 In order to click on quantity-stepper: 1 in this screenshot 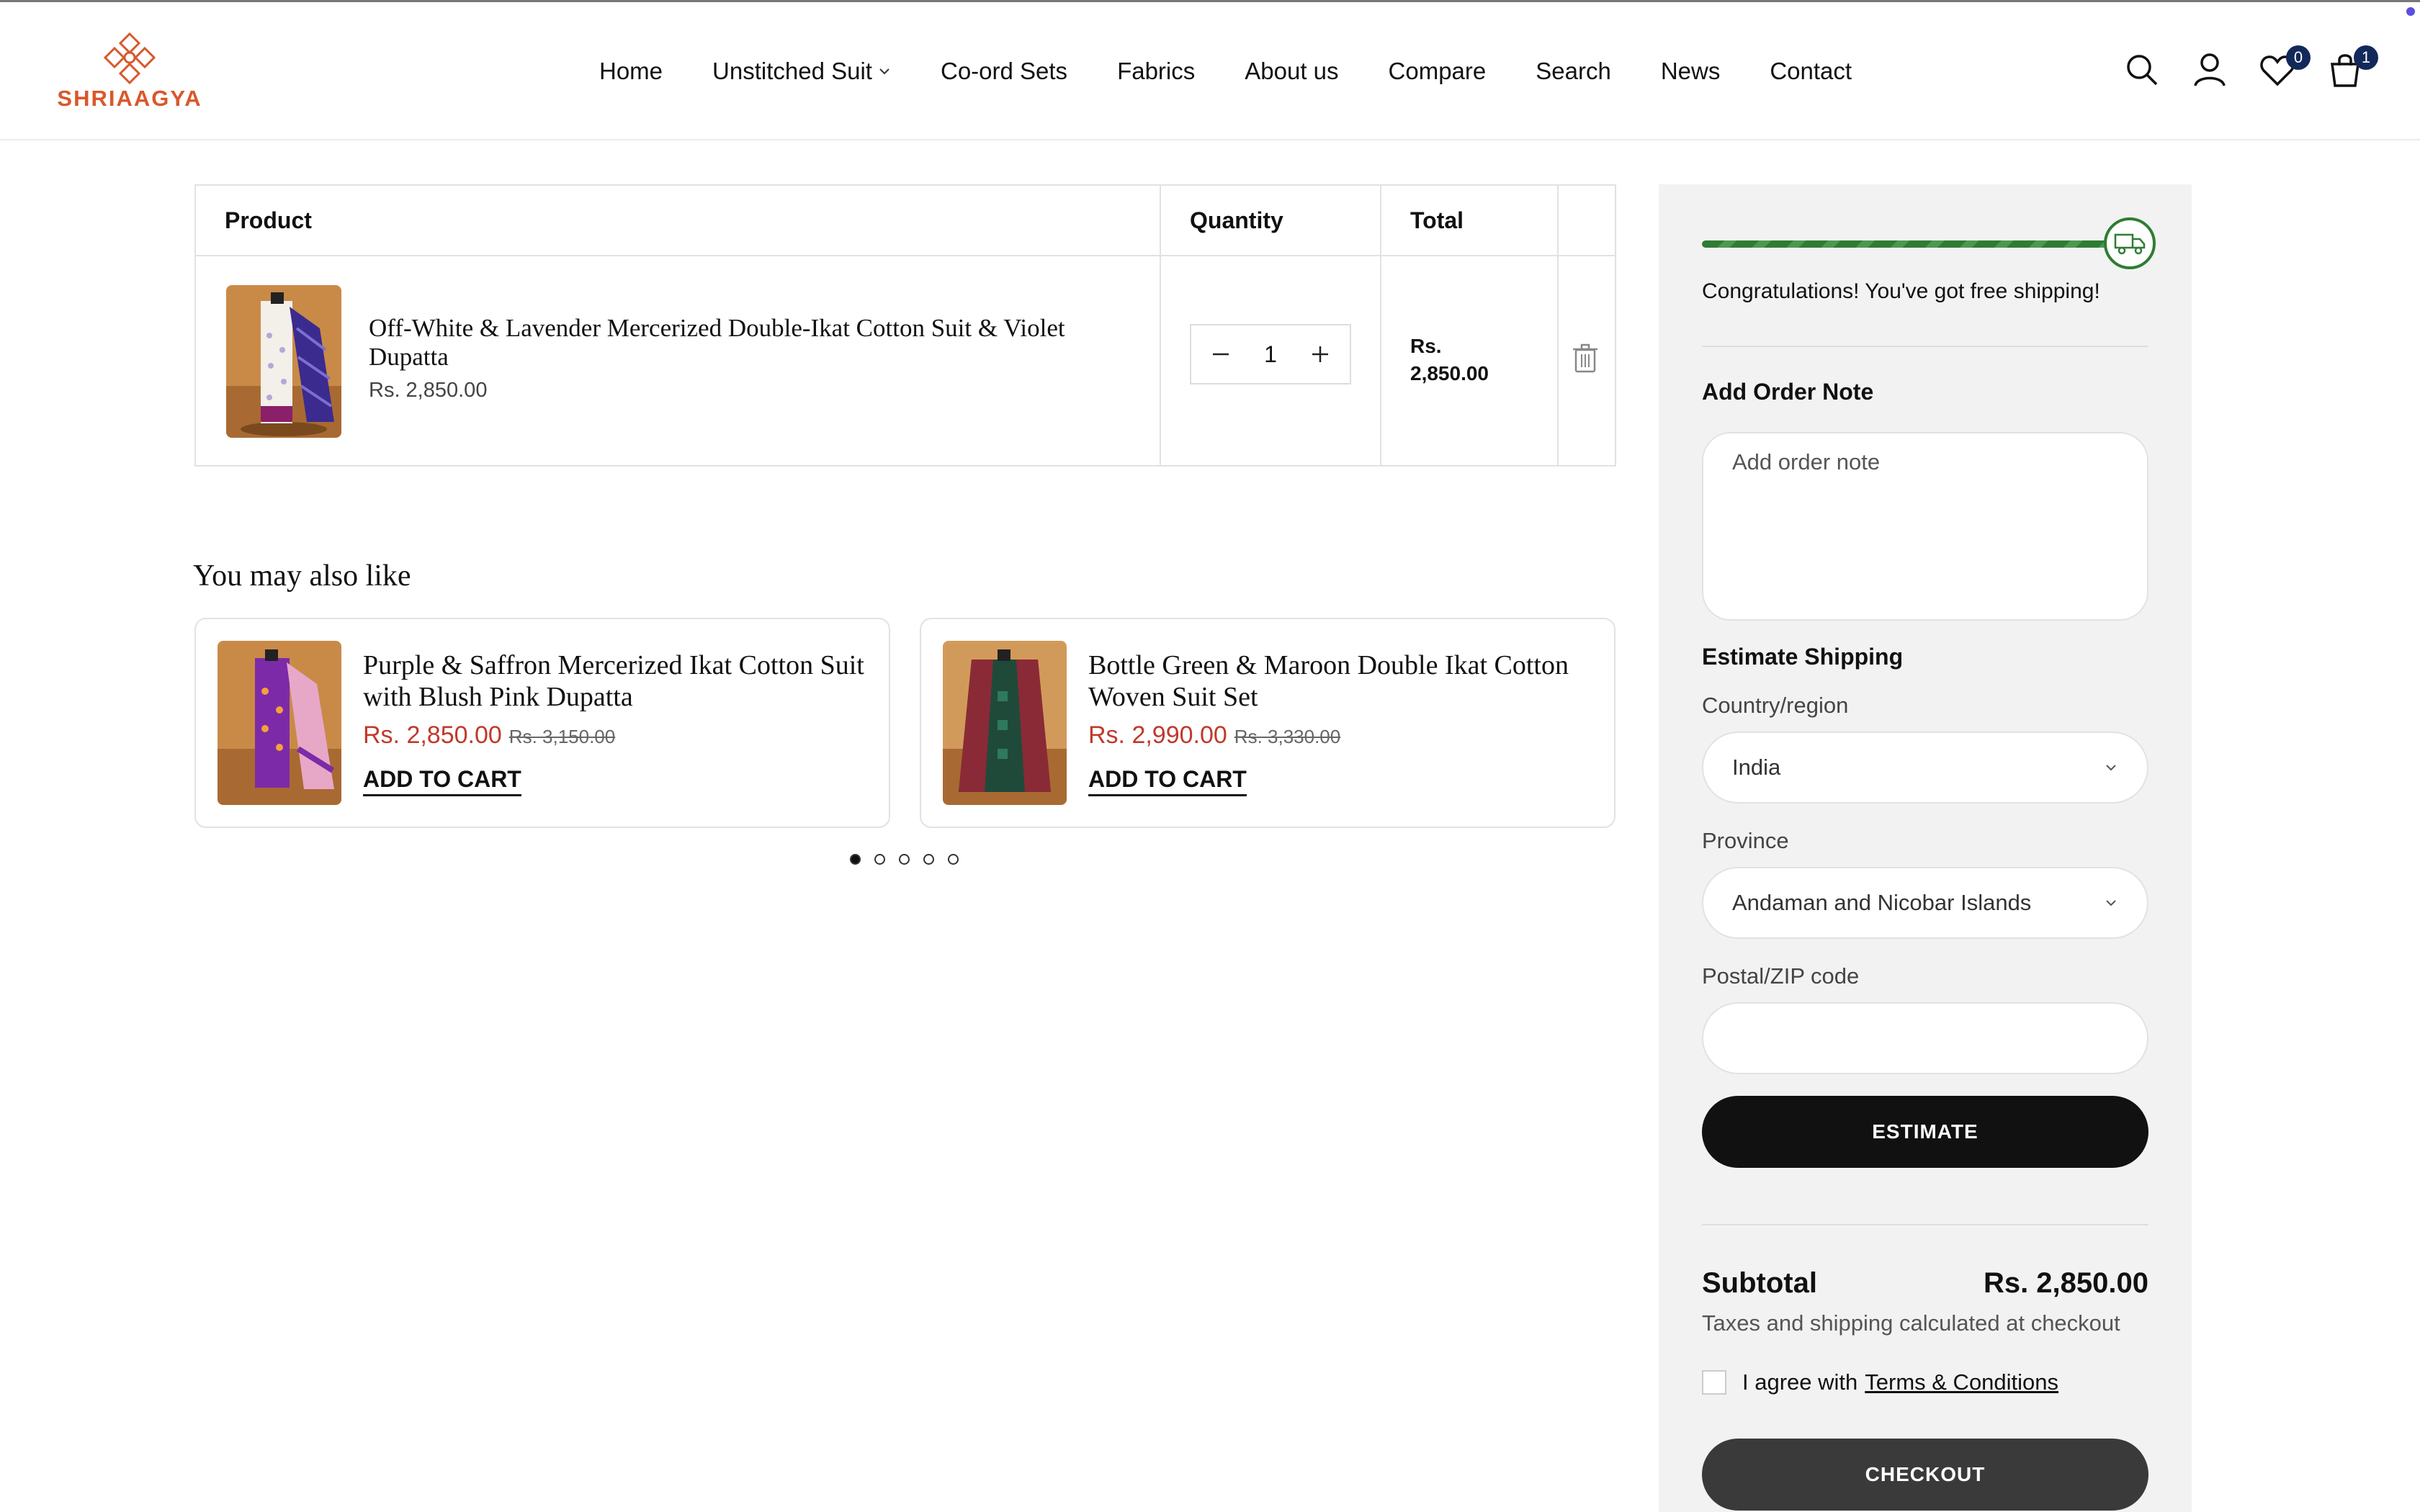, I will do `click(1270, 354)`.